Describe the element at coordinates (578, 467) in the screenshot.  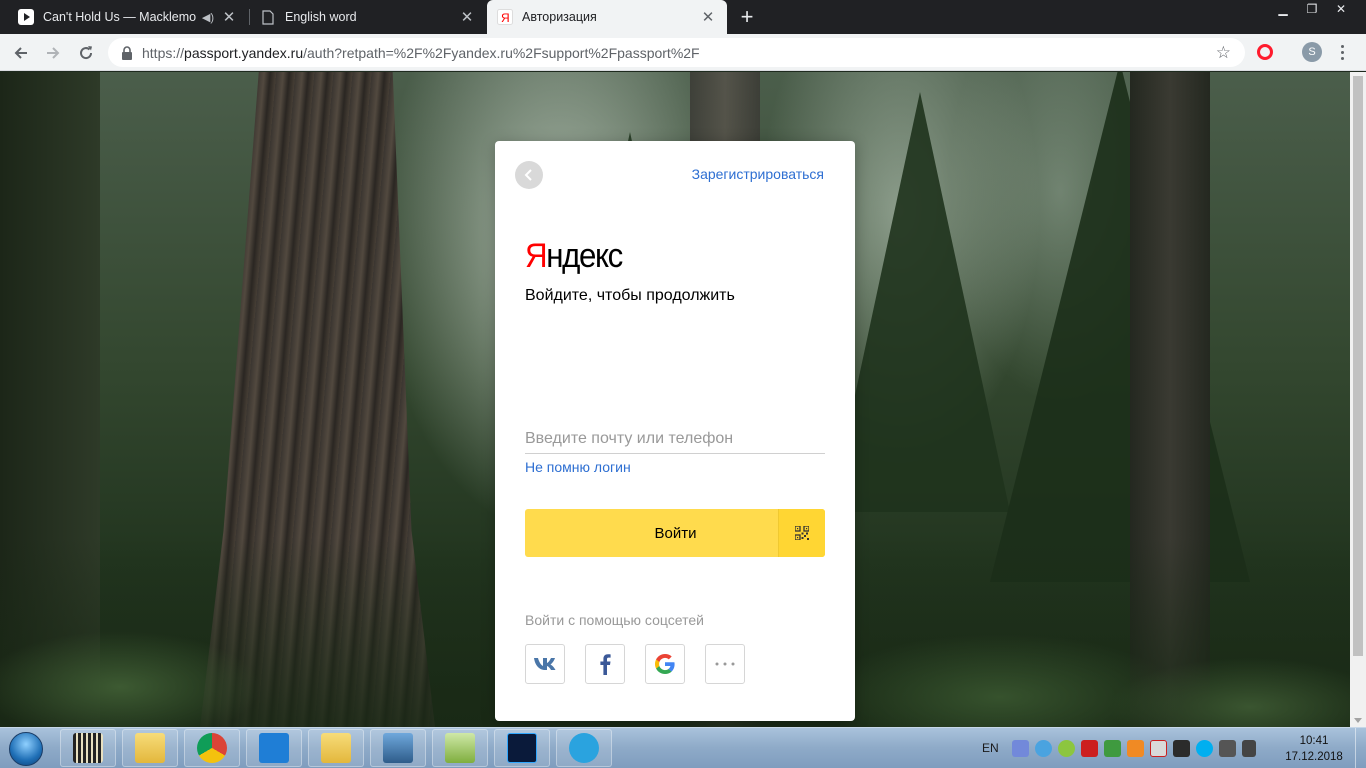
I see `forgot-login-link: Не помню логин` at that location.